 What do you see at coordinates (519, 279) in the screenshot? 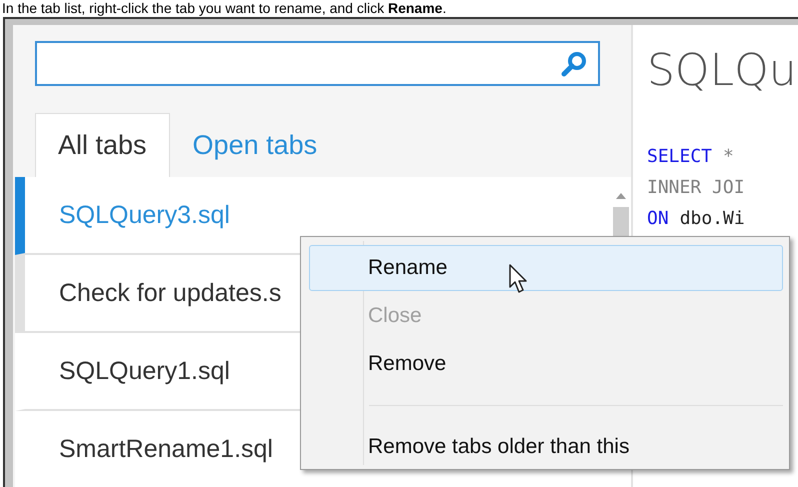
I see `mouse-pointer-icon` at bounding box center [519, 279].